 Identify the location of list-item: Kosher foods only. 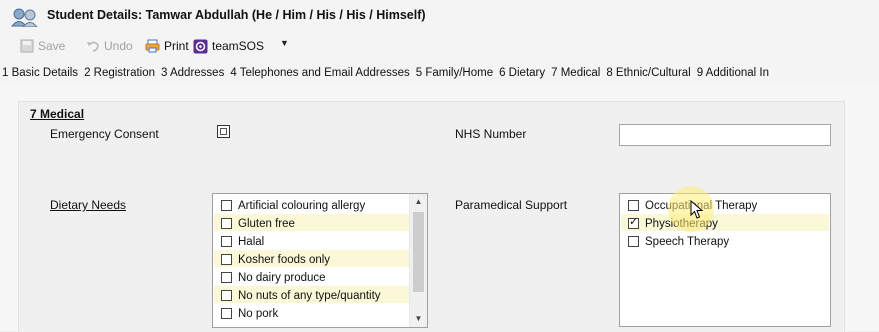
(275, 259).